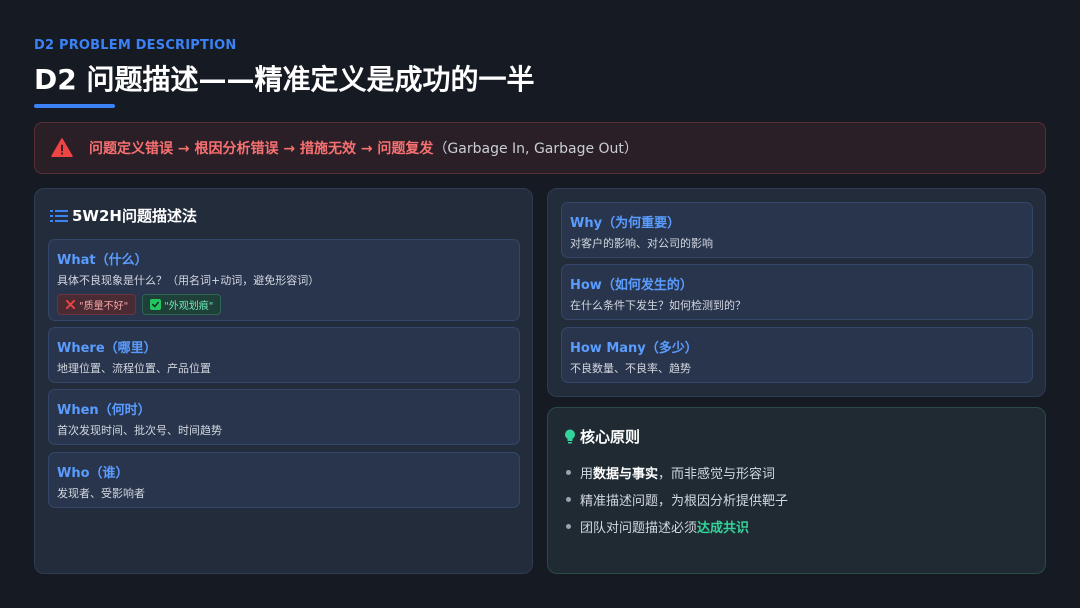 This screenshot has height=608, width=1080. I want to click on card-when-title: When（何时）, so click(104, 410).